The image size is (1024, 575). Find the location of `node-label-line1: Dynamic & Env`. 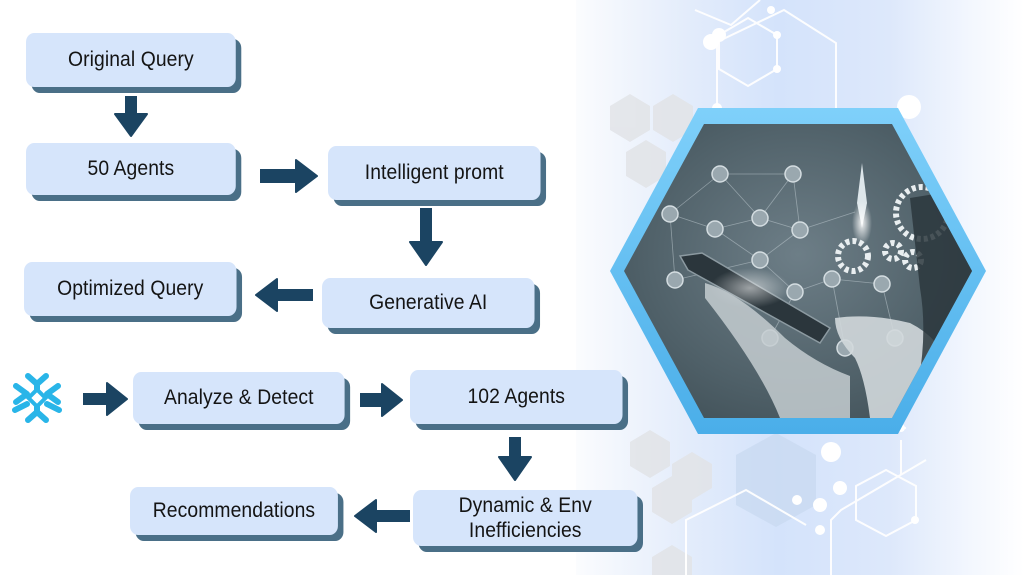

node-label-line1: Dynamic & Env is located at coordinates (525, 505).